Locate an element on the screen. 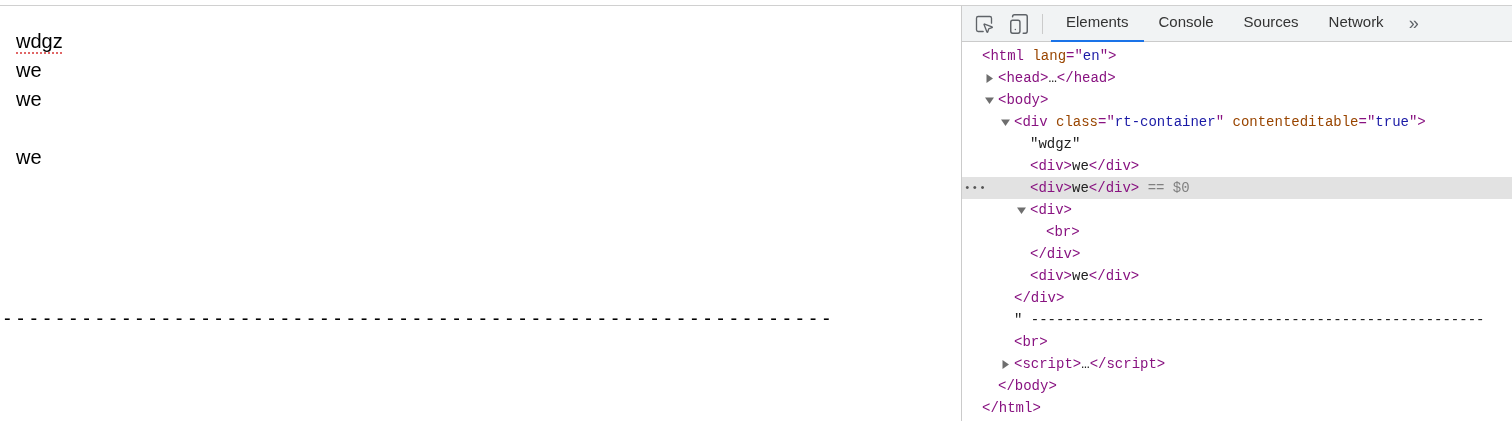 The image size is (1512, 421). tree-row: " ------------------------------------------------------ is located at coordinates (1237, 320).